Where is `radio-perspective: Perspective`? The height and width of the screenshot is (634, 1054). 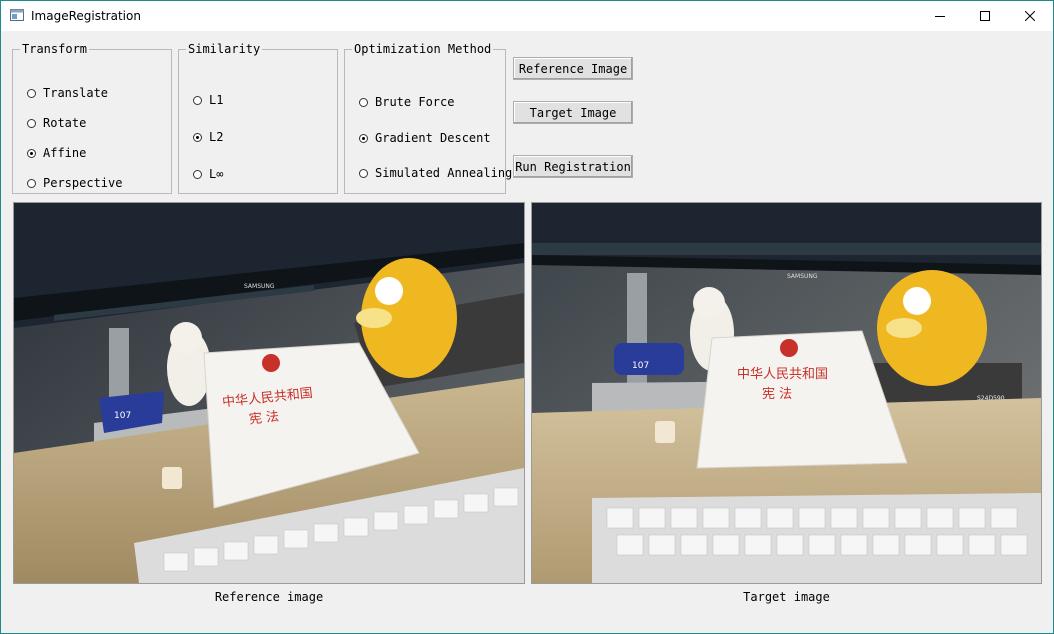
radio-perspective: Perspective is located at coordinates (74, 183).